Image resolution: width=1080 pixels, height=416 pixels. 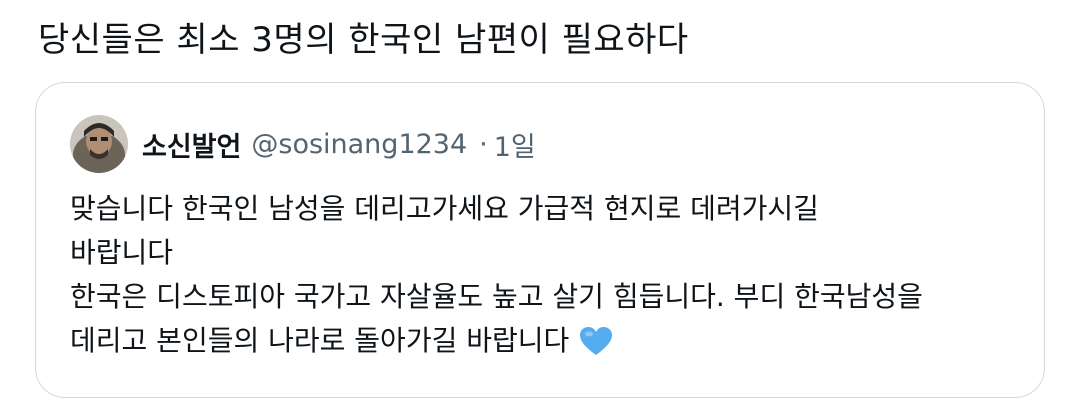 I want to click on author-handle: @sosinang1234, so click(x=359, y=144).